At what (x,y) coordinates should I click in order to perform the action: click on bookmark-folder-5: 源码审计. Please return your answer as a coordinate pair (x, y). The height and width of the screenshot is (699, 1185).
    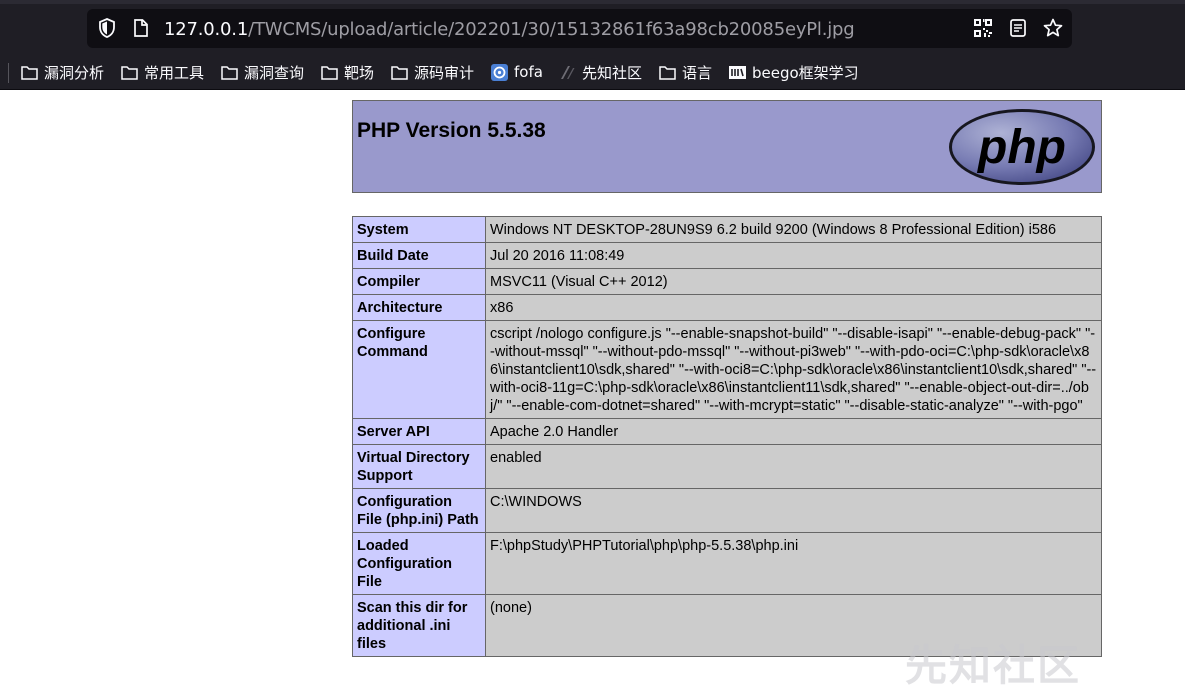
    Looking at the image, I should click on (432, 72).